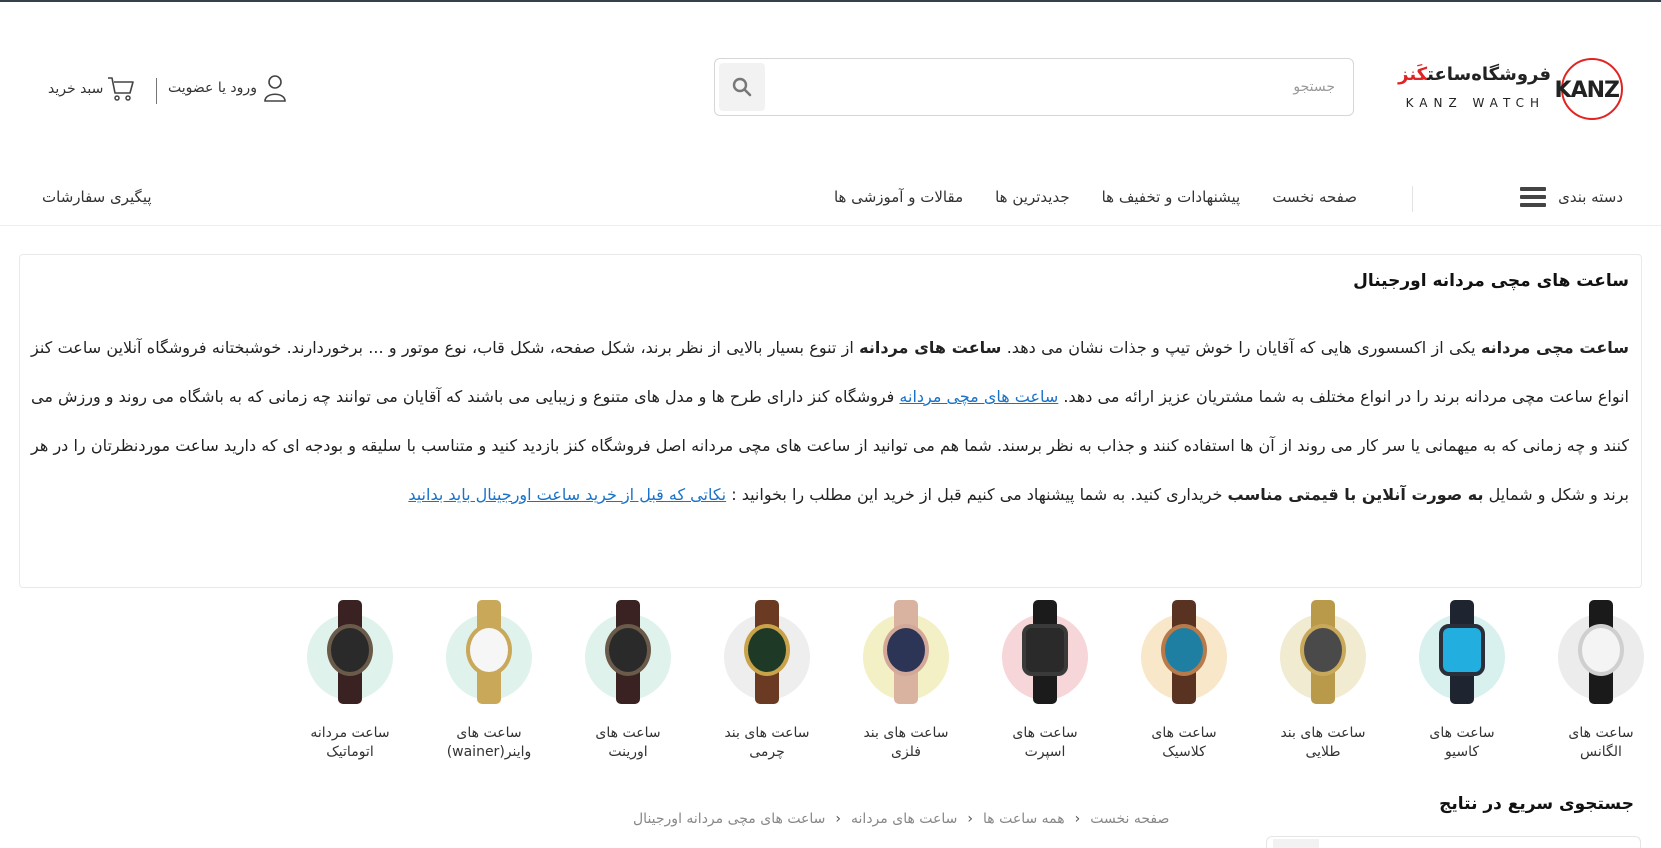 This screenshot has height=848, width=1661. What do you see at coordinates (978, 396) in the screenshot?
I see `mens-watches-link: ساعت های مچی مردانه` at bounding box center [978, 396].